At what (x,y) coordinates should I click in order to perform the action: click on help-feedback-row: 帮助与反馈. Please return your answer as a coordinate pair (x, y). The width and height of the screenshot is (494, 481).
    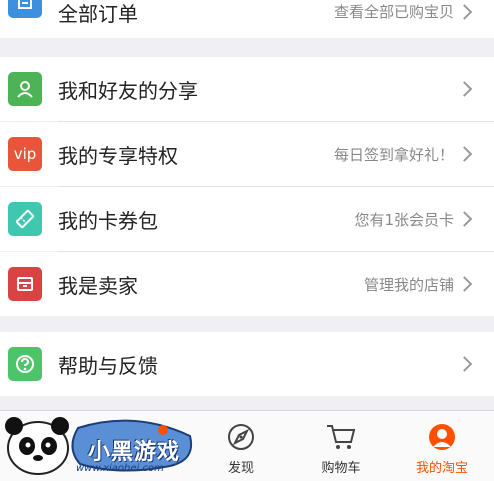
    Looking at the image, I should click on (247, 364).